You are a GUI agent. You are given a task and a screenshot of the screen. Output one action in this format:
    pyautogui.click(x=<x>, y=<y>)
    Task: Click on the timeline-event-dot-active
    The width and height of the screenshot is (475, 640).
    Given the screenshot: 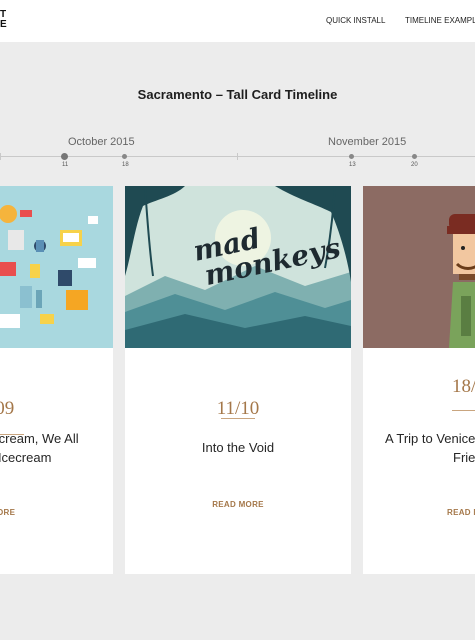 What is the action you would take?
    pyautogui.click(x=64, y=156)
    